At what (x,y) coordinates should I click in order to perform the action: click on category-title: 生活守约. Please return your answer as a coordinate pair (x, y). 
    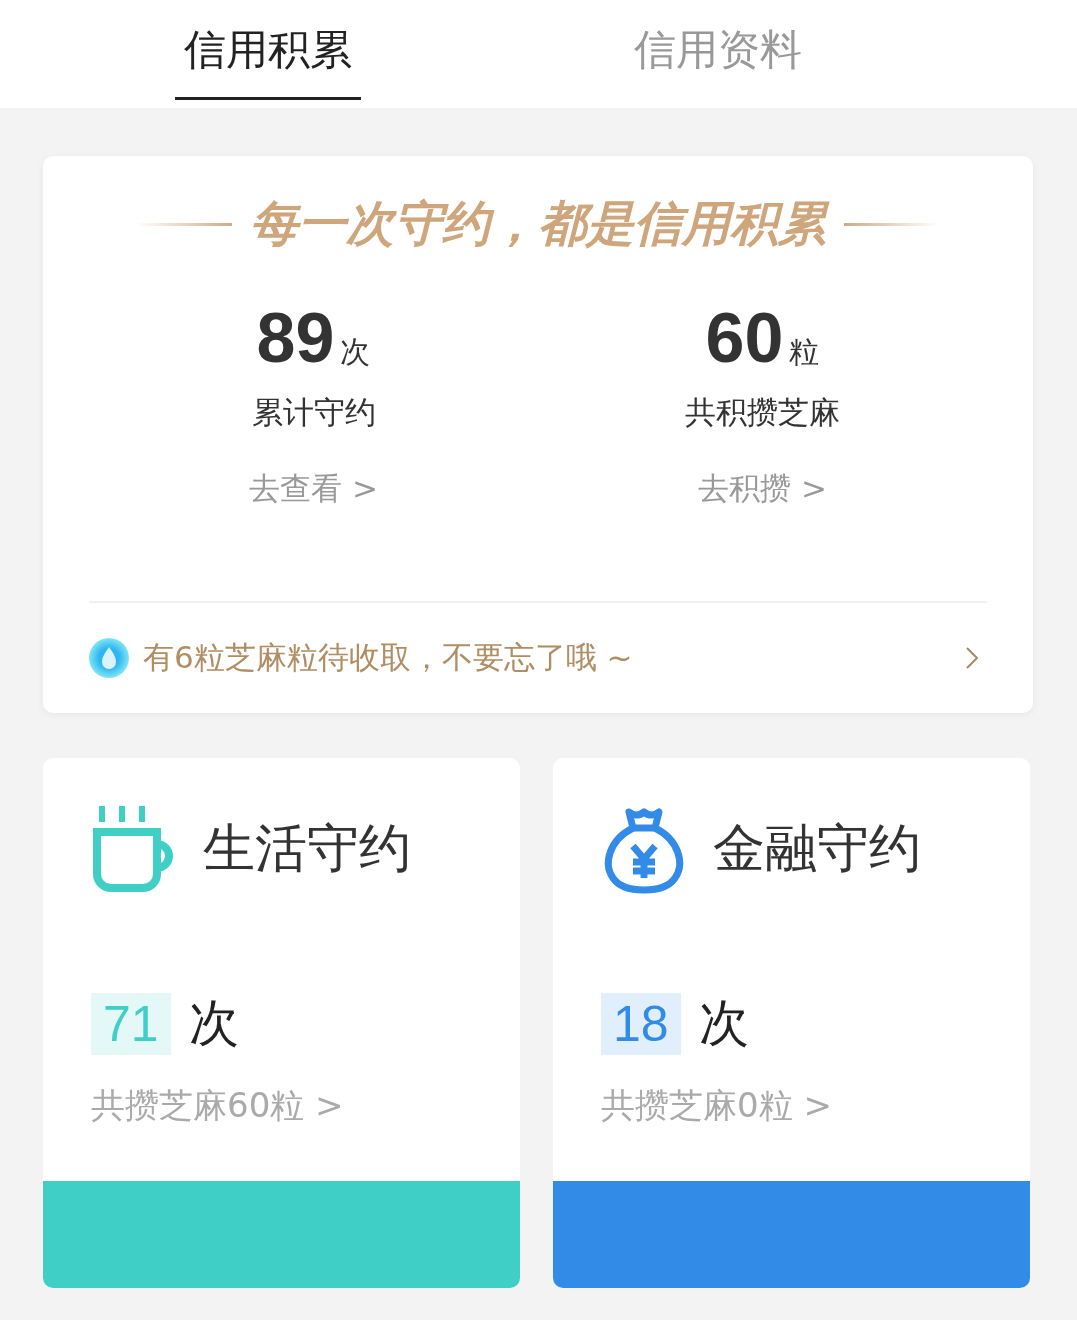
    Looking at the image, I should click on (307, 848).